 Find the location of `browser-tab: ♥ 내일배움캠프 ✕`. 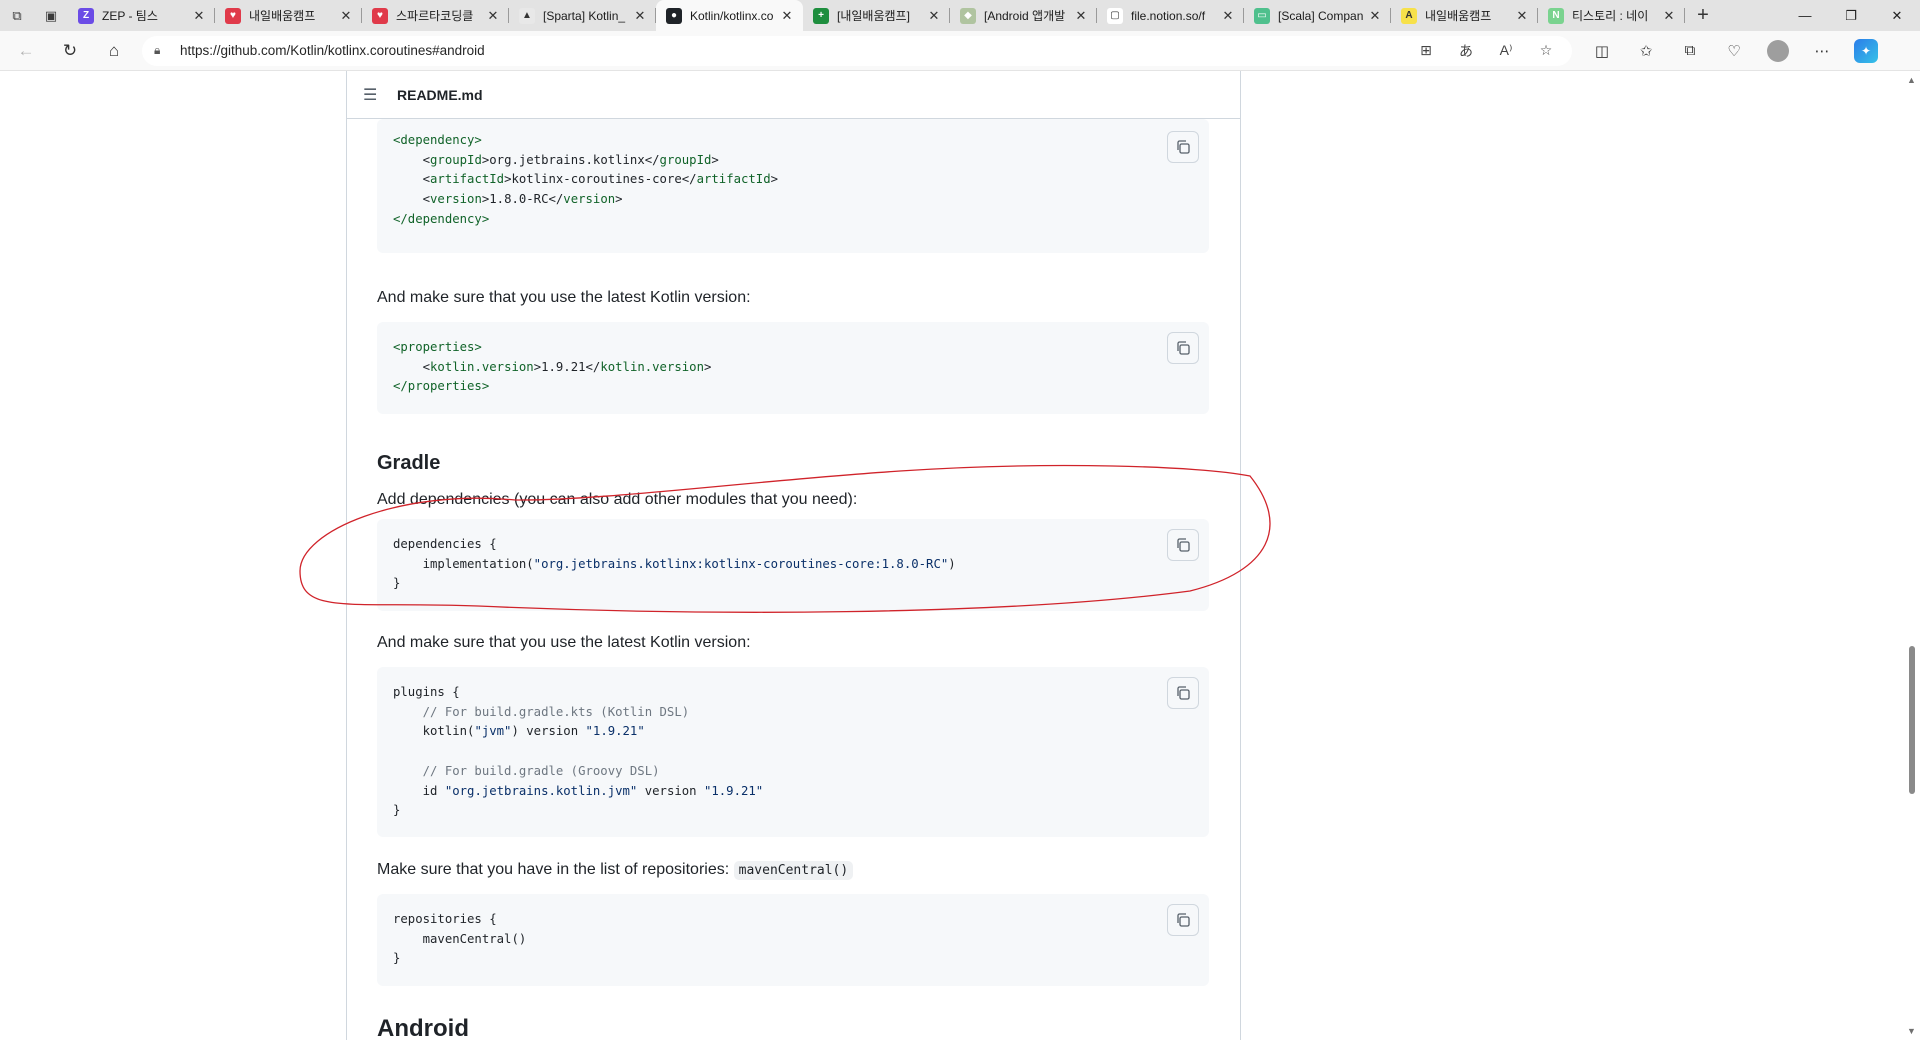

browser-tab: ♥ 내일배움캠프 ✕ is located at coordinates (288, 15).